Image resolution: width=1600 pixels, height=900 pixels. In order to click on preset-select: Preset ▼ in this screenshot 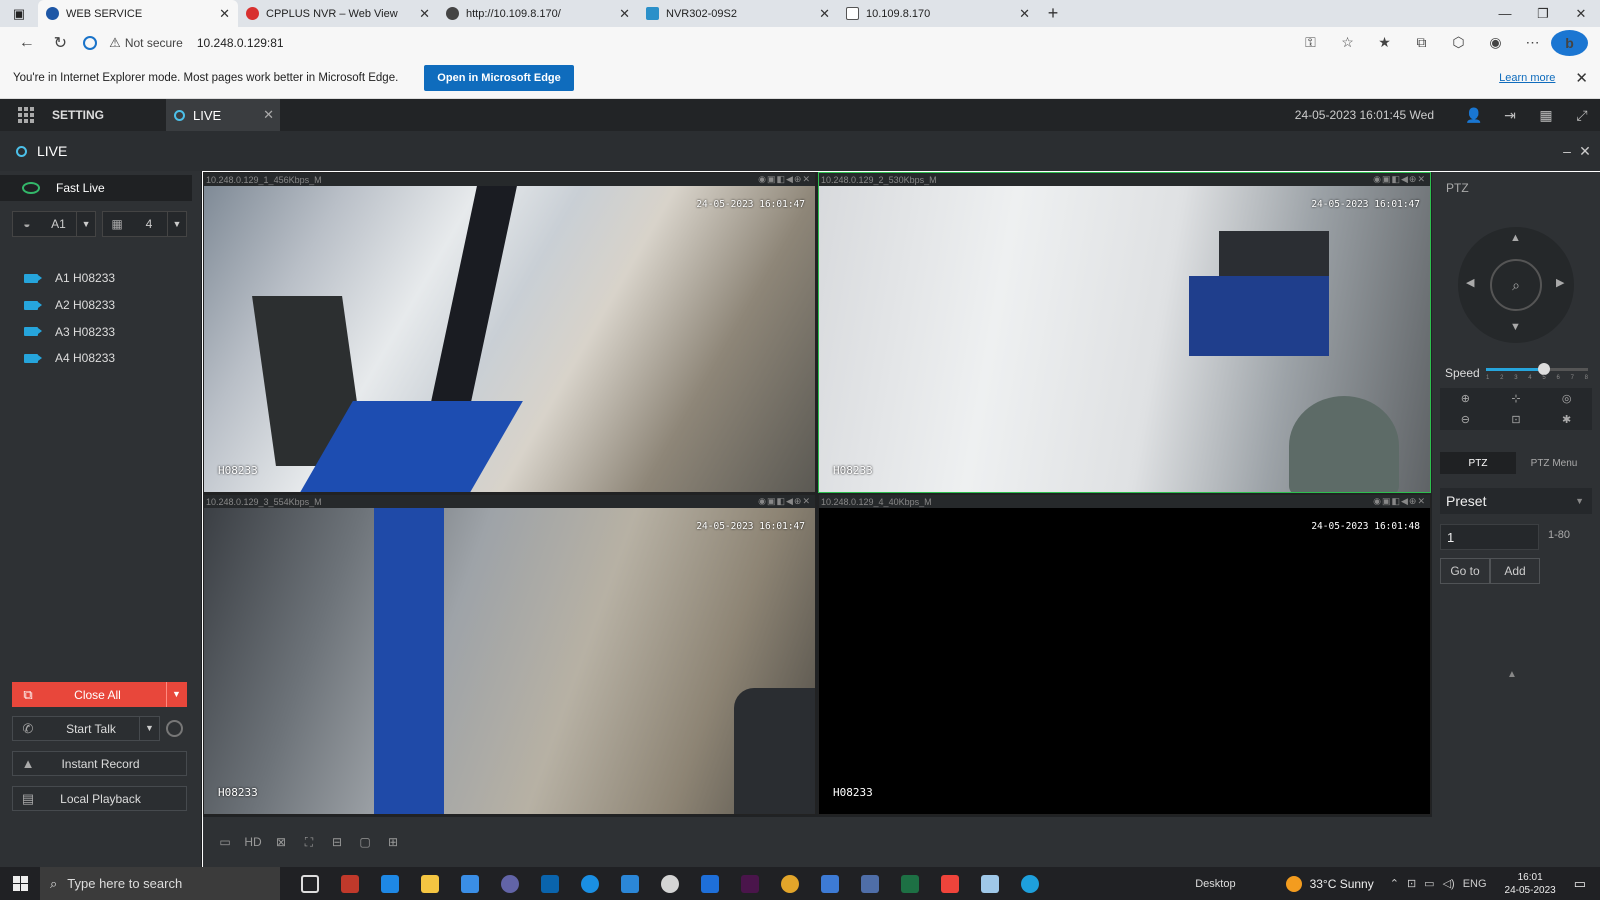, I will do `click(1516, 501)`.